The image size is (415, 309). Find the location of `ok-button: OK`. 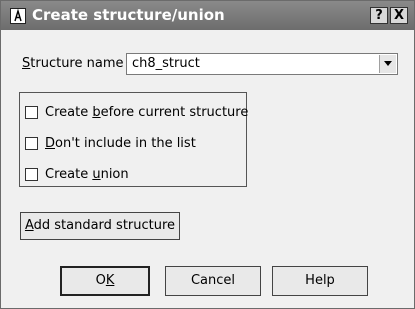

ok-button: OK is located at coordinates (105, 281).